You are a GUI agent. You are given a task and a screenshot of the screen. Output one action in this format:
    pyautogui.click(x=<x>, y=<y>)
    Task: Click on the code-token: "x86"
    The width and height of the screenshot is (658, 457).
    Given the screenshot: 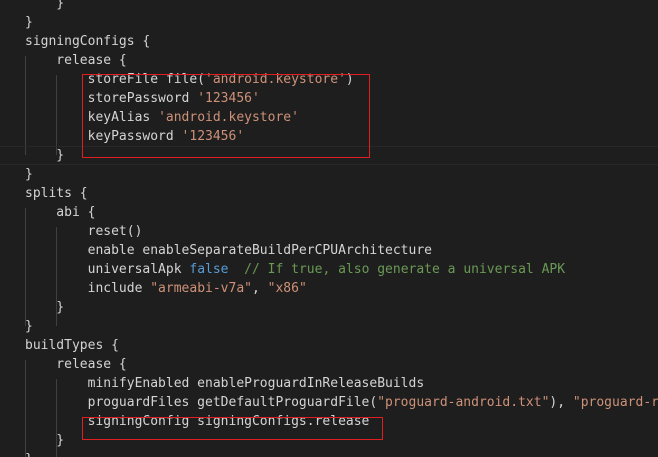 What is the action you would take?
    pyautogui.click(x=287, y=288)
    